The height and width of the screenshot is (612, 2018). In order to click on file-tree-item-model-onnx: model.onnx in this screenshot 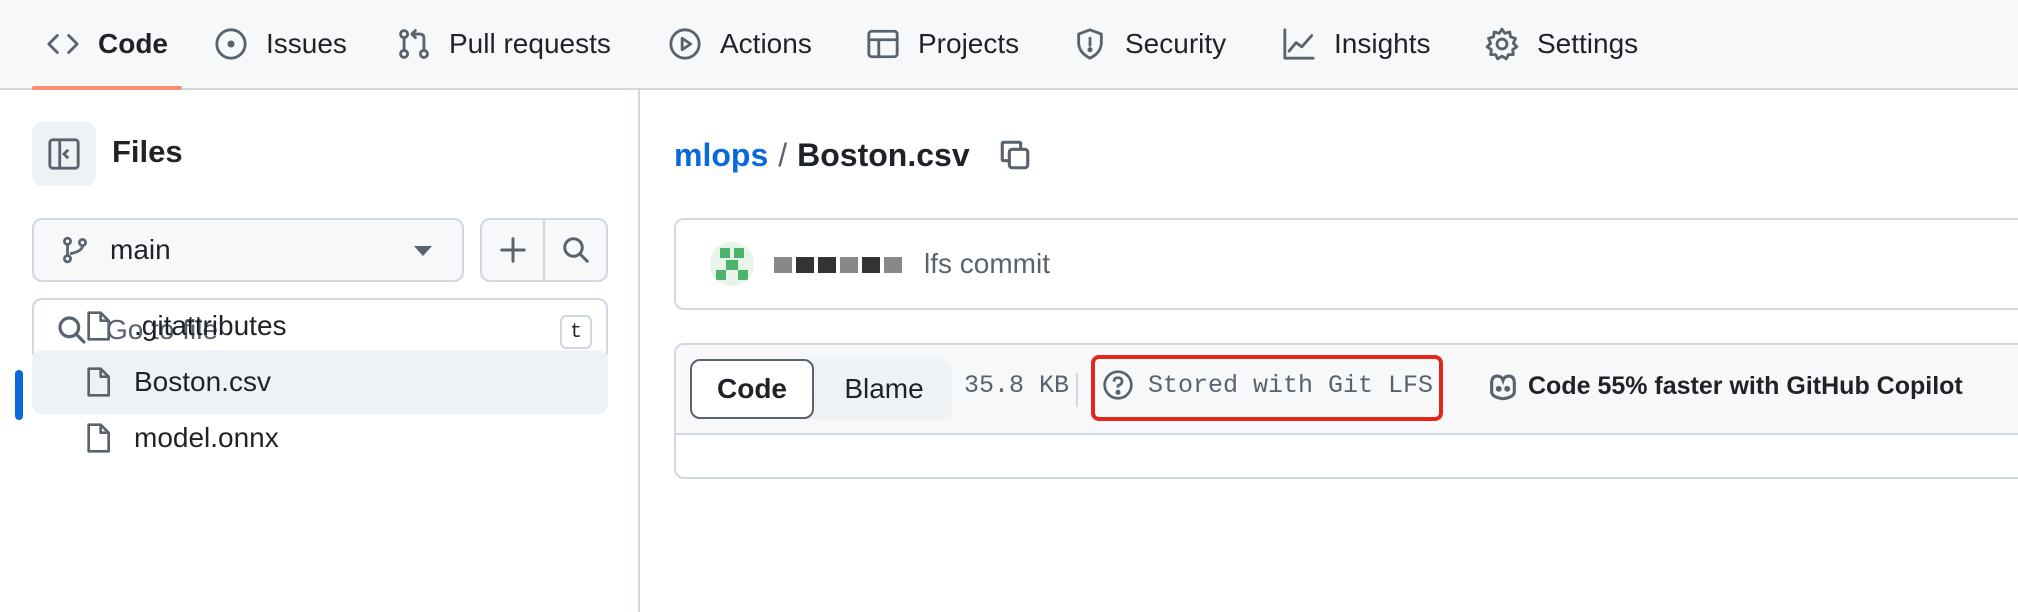, I will do `click(320, 438)`.